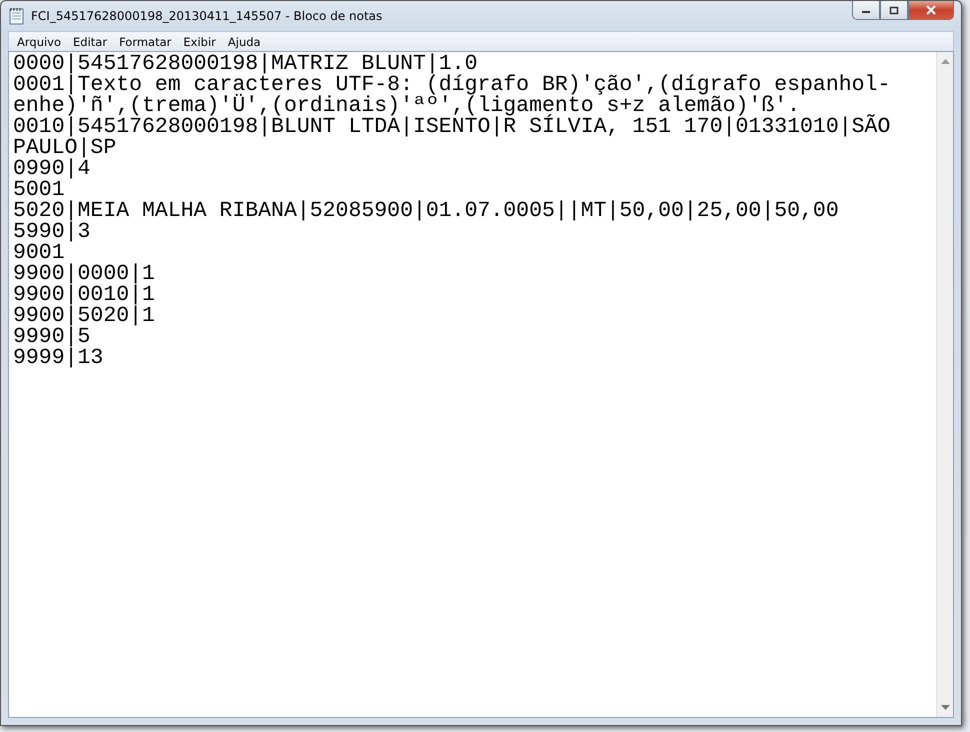 The image size is (970, 732). Describe the element at coordinates (58, 358) in the screenshot. I see `text-line: 9999|13` at that location.